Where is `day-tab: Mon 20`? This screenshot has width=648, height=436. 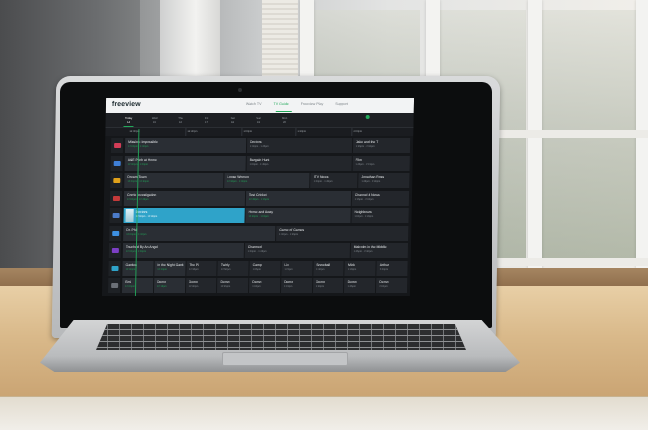
day-tab: Mon 20 is located at coordinates (285, 120).